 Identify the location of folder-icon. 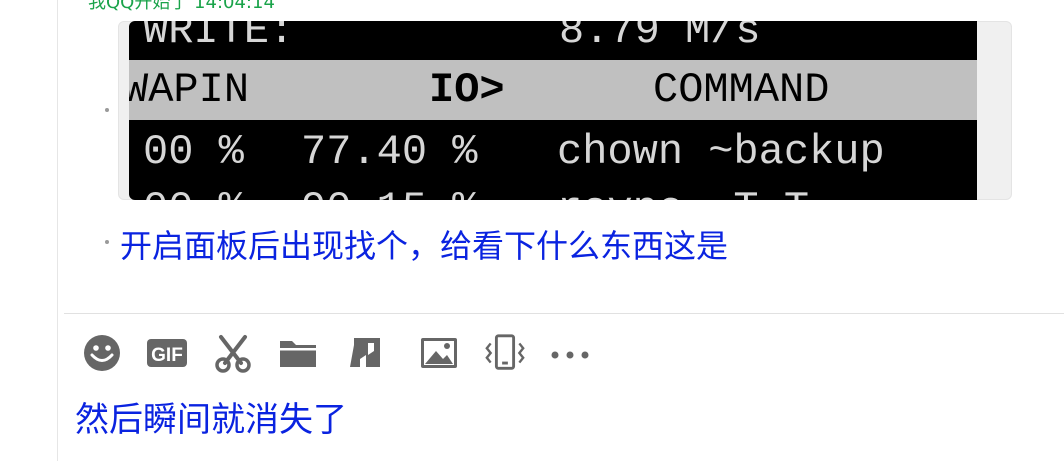
(298, 353).